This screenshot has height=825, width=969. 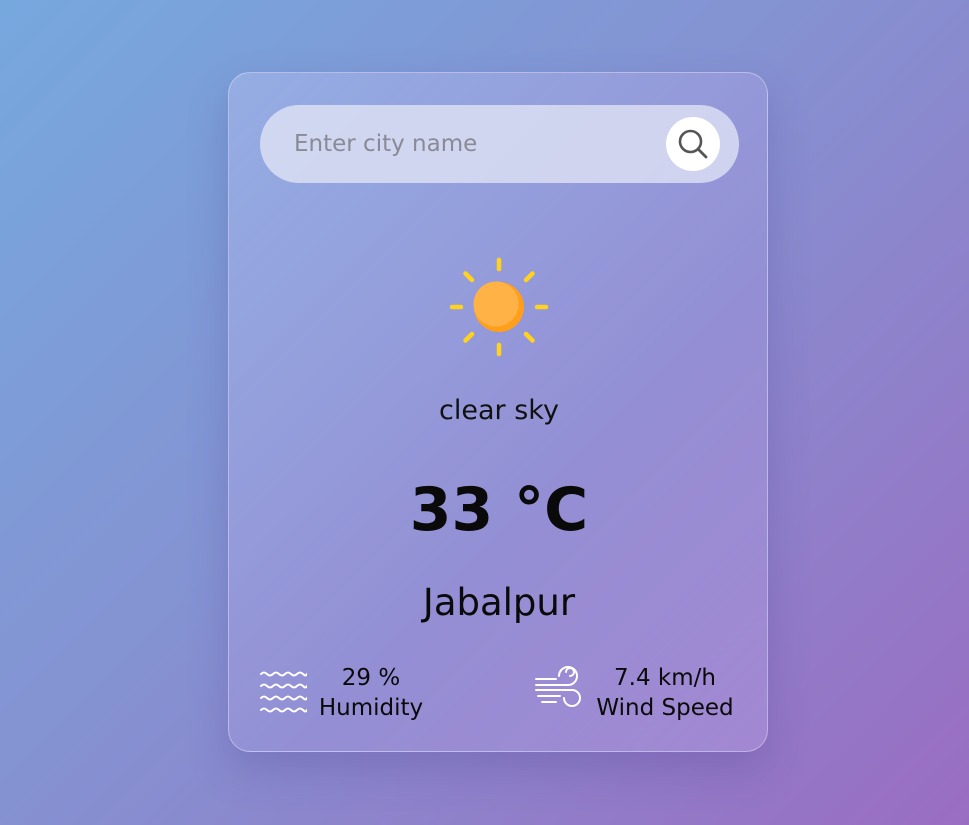 I want to click on wind-text: 7.4 km/h Wind Speed, so click(x=665, y=693).